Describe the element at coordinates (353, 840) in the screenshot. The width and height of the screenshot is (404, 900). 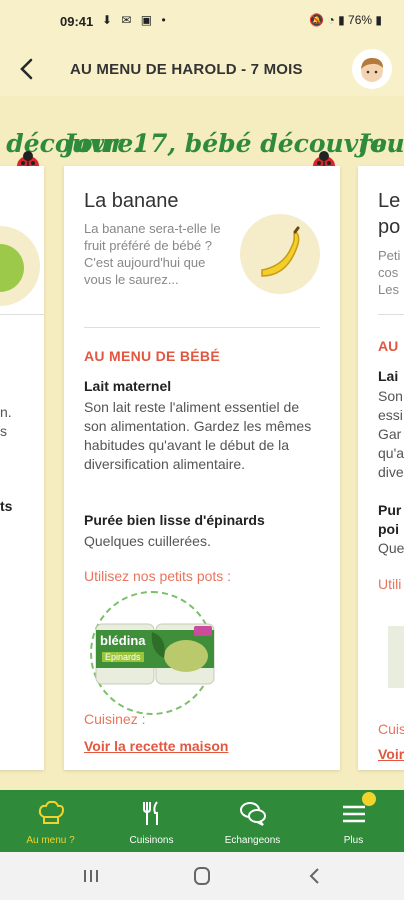
I see `nav-label: Plus` at that location.